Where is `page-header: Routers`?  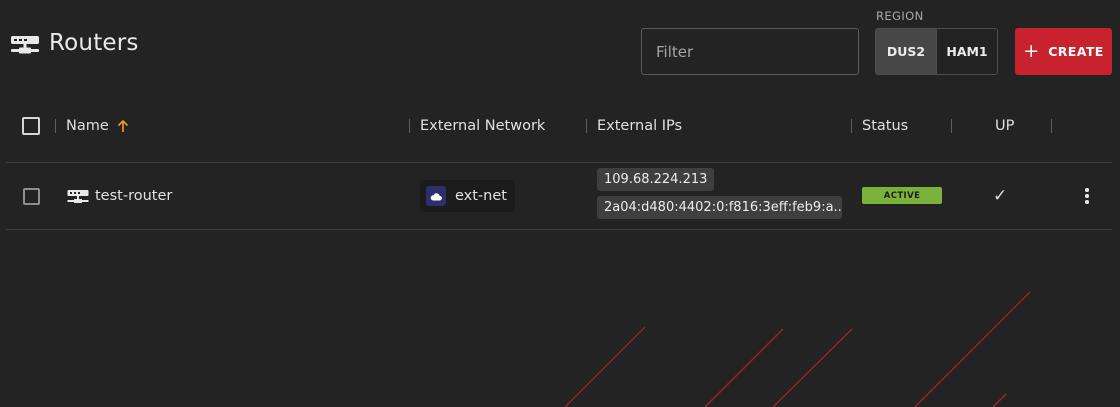
page-header: Routers is located at coordinates (74, 43).